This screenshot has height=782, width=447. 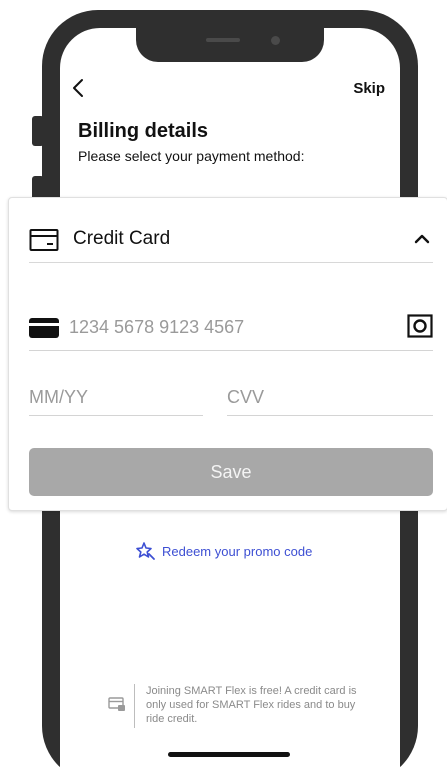 I want to click on home-indicator, so click(x=229, y=754).